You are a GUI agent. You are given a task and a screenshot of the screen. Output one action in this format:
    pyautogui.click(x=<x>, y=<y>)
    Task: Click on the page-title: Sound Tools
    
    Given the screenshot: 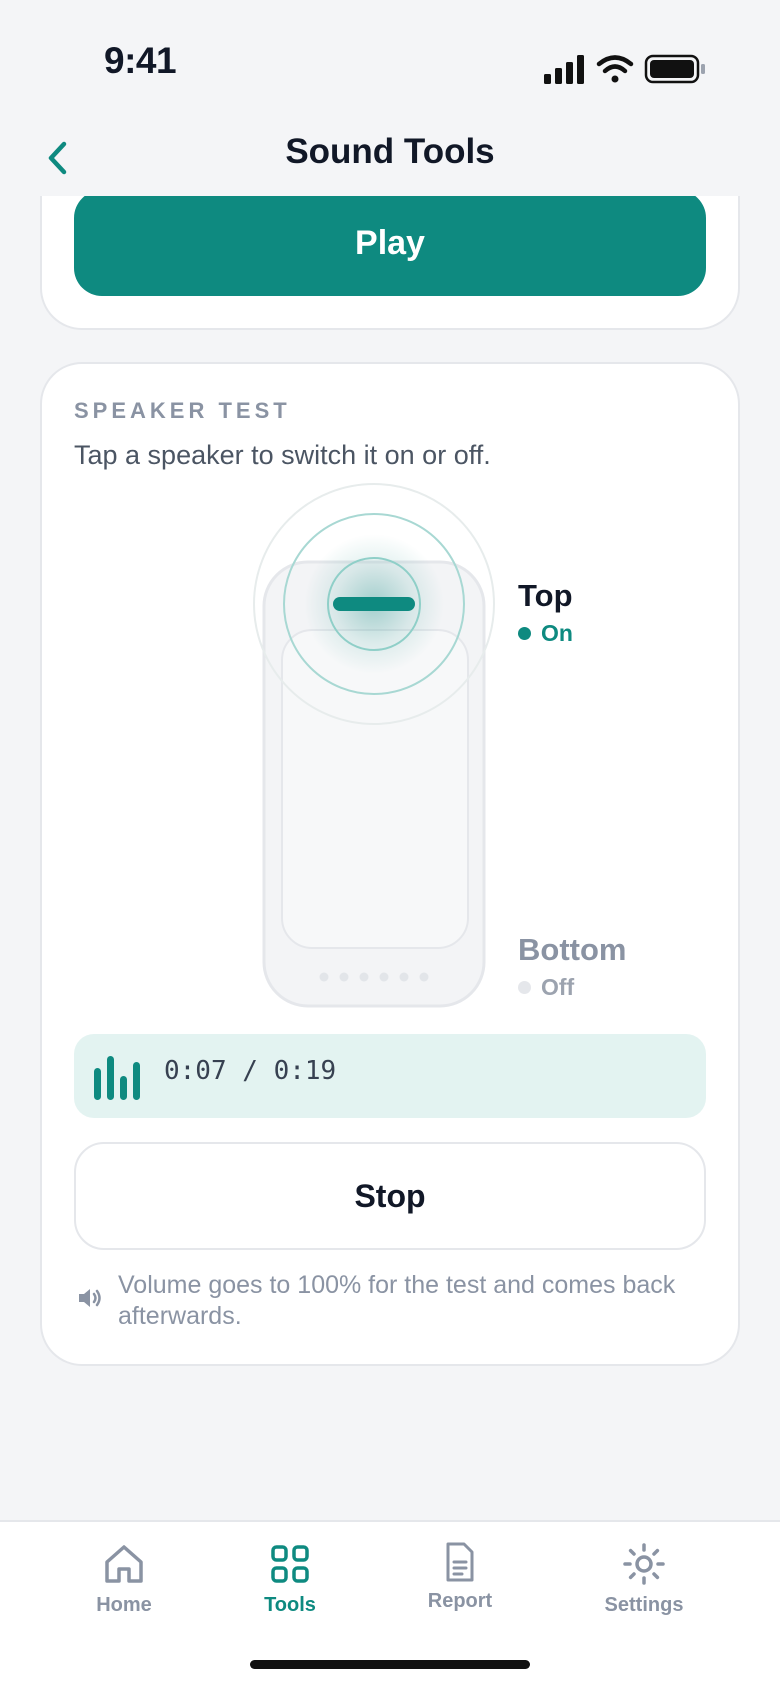 What is the action you would take?
    pyautogui.click(x=390, y=151)
    